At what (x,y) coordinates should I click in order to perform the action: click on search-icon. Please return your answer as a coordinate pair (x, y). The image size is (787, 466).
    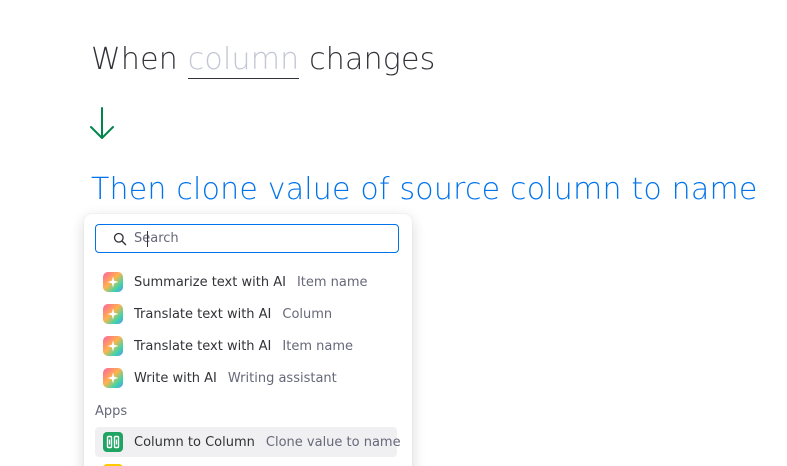
    Looking at the image, I should click on (120, 238).